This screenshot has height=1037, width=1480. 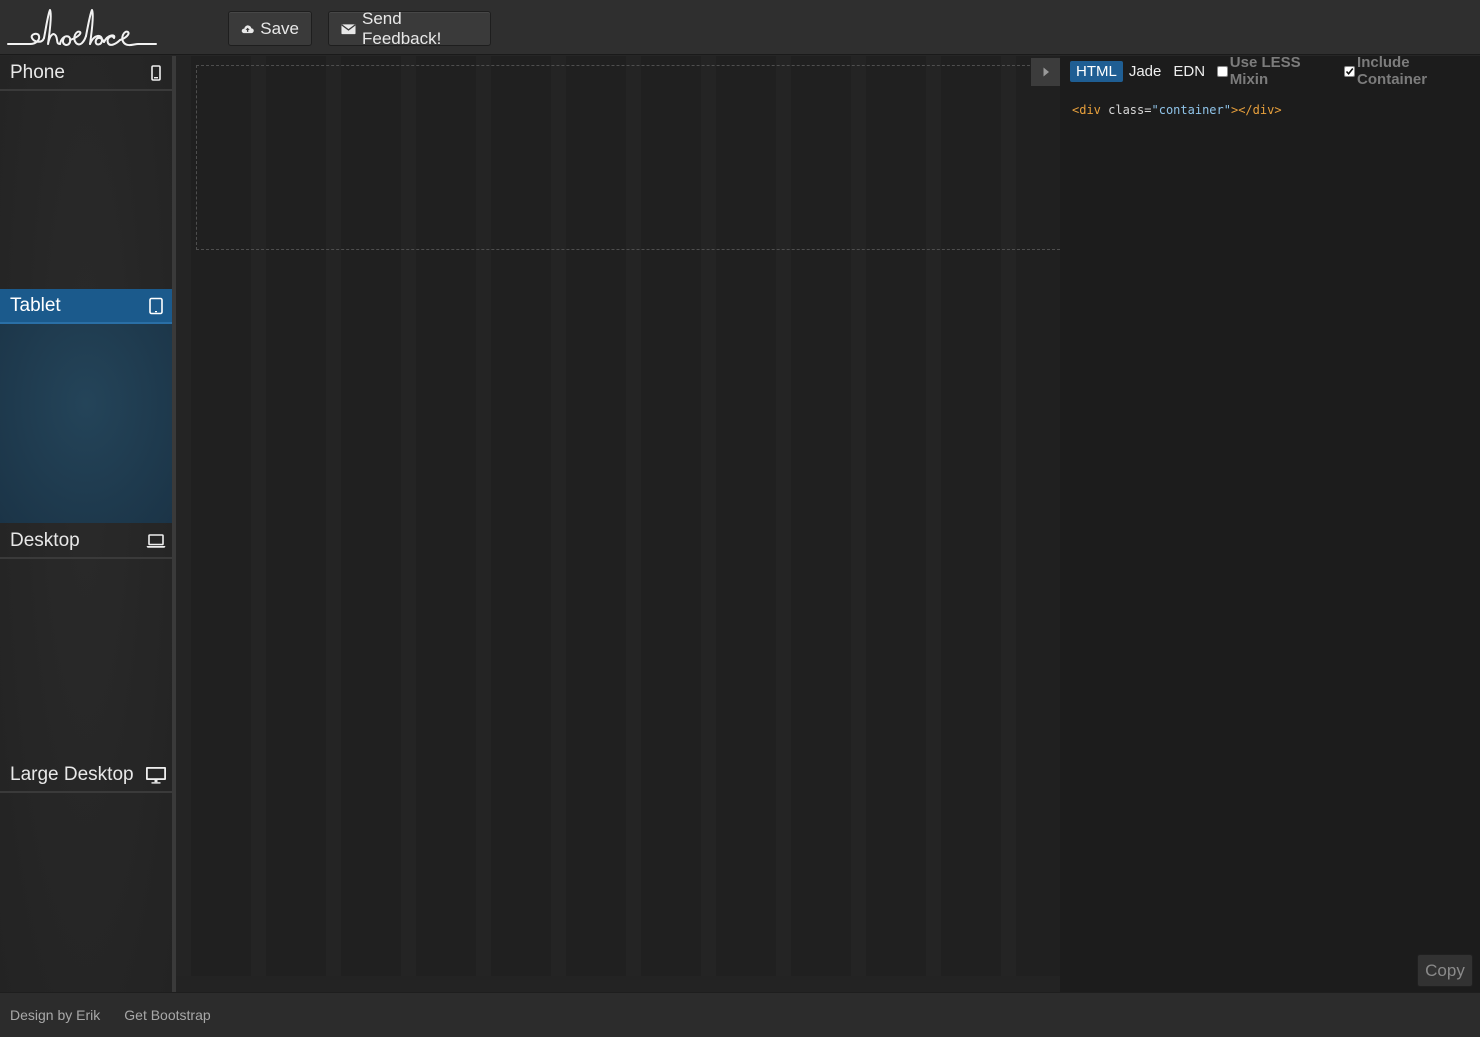 What do you see at coordinates (348, 28) in the screenshot?
I see `envelope-icon` at bounding box center [348, 28].